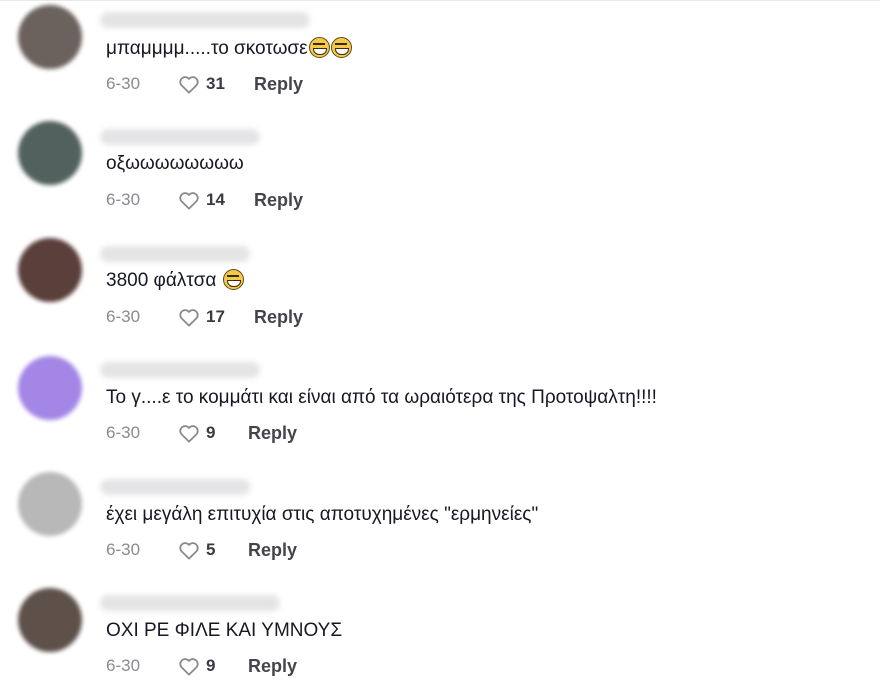  I want to click on like-button: 17, so click(207, 317).